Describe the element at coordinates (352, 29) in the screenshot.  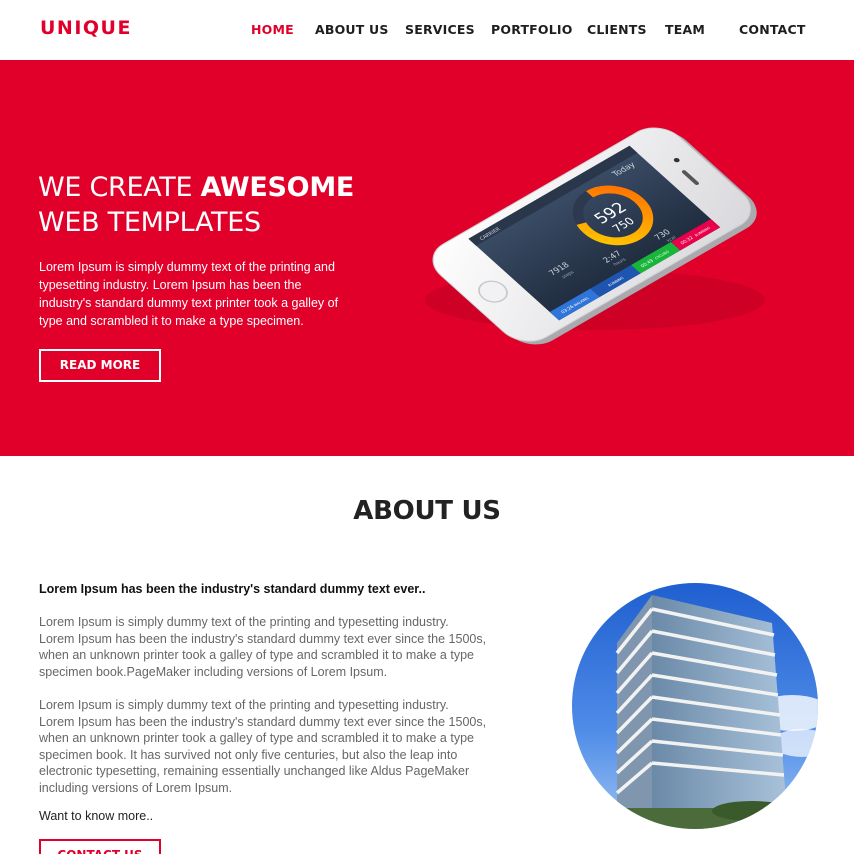
I see `nav-about-us: ABOUT US` at that location.